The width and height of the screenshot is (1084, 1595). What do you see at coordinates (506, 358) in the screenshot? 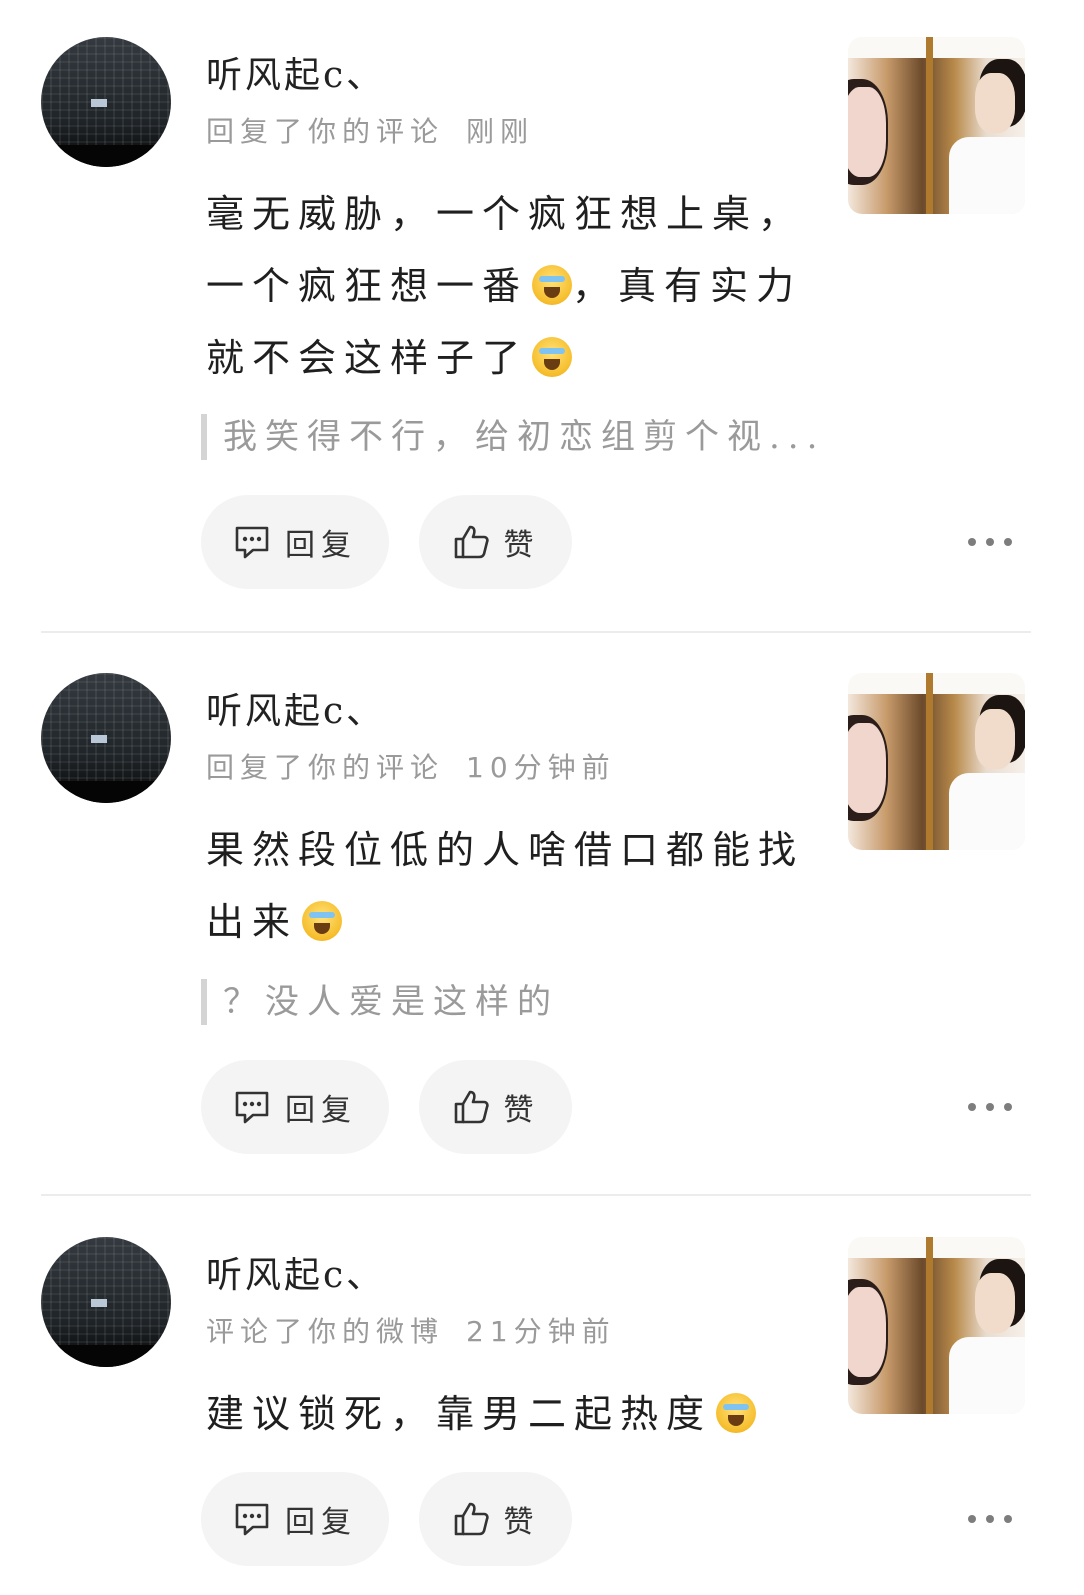
I see `comment-line: 就不会这样子了` at bounding box center [506, 358].